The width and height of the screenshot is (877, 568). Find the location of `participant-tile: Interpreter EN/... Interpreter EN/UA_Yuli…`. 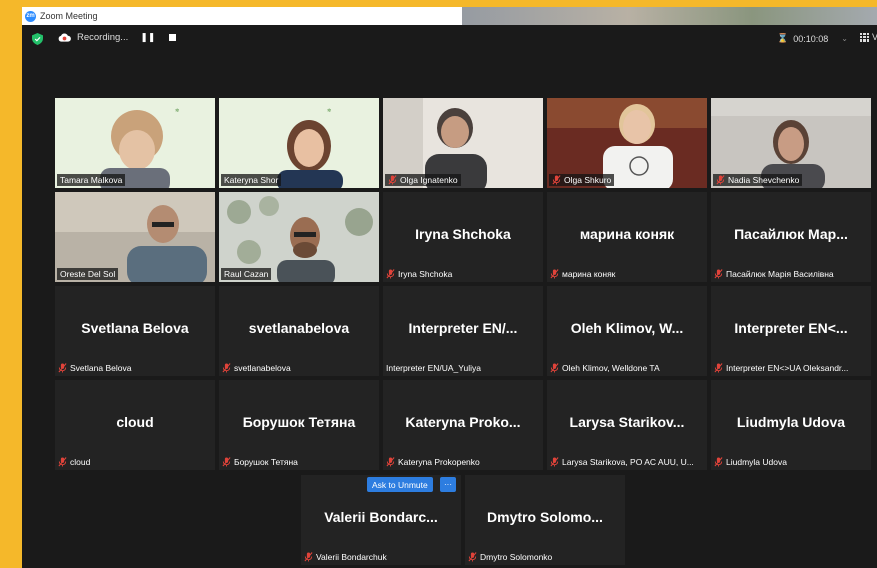

participant-tile: Interpreter EN/... Interpreter EN/UA_Yuli… is located at coordinates (463, 331).